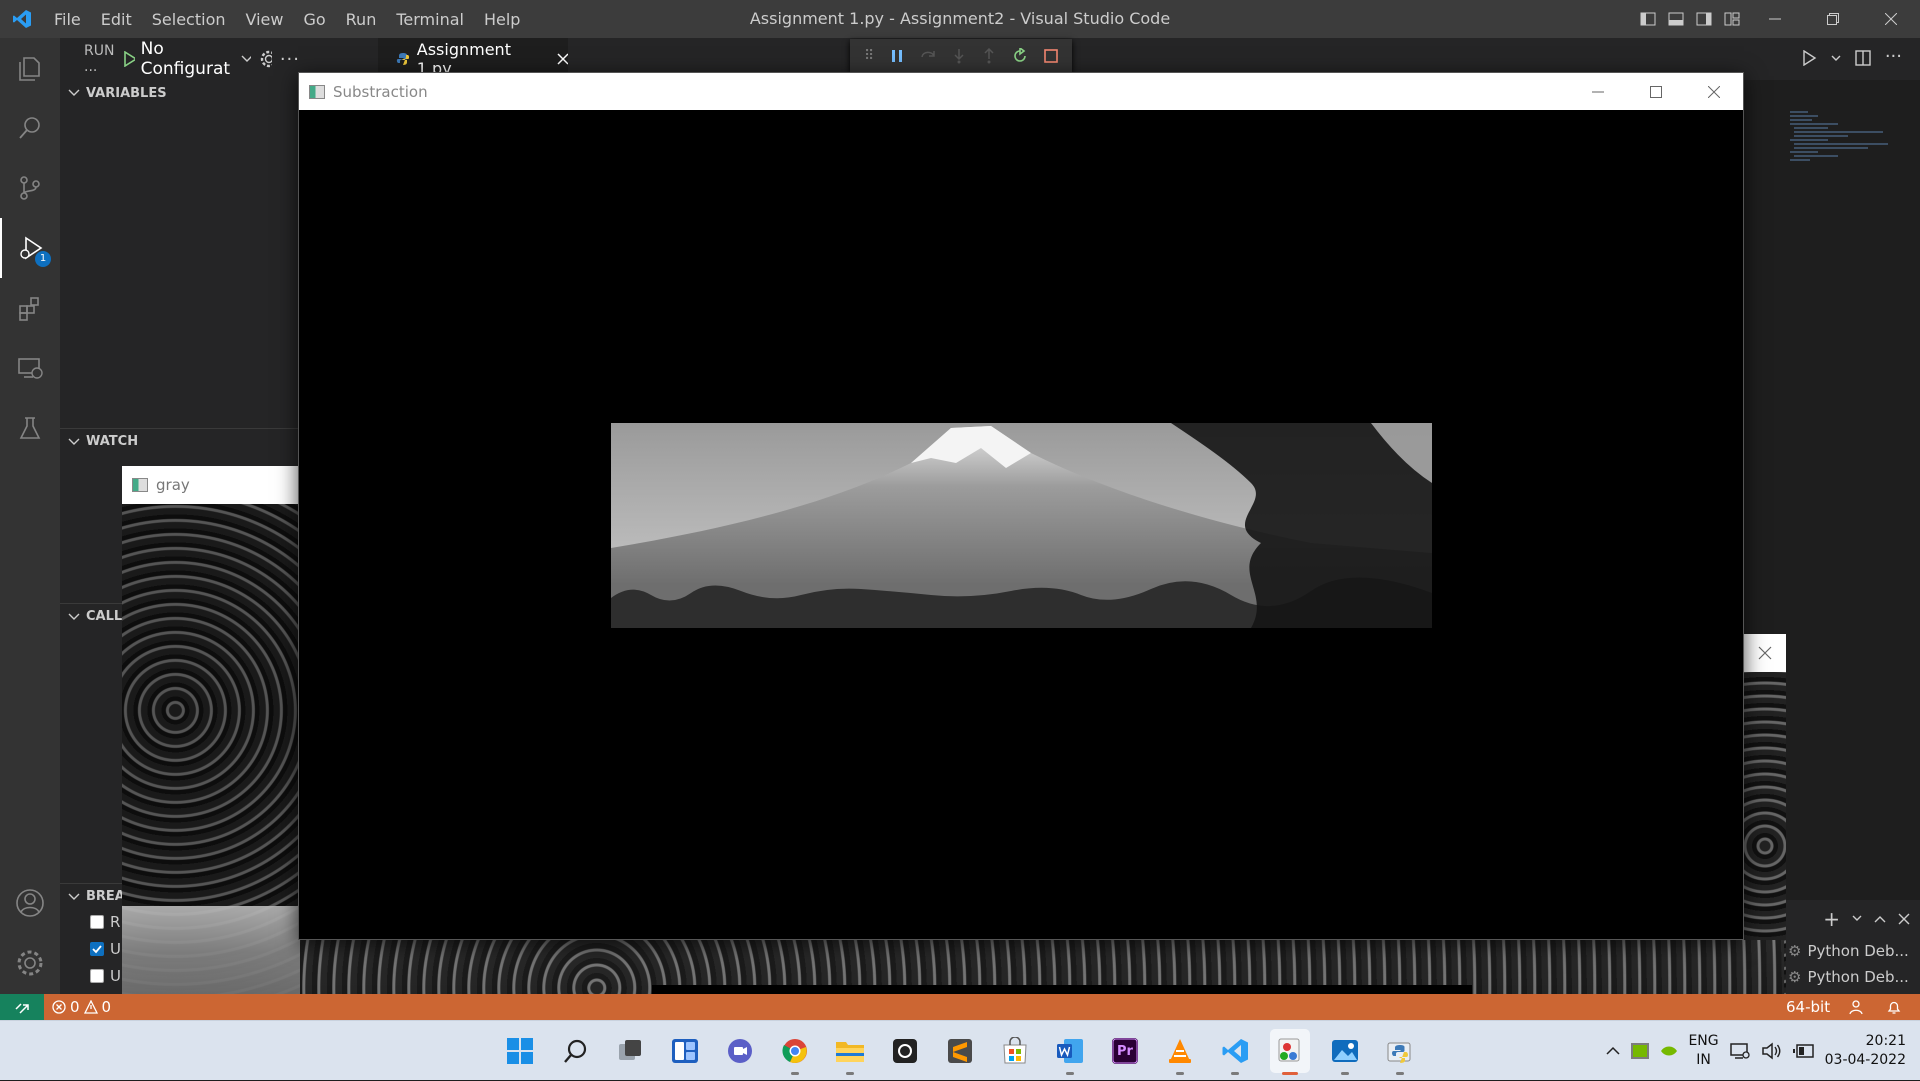 This screenshot has width=1920, height=1081. Describe the element at coordinates (30, 368) in the screenshot. I see `remote-explorer-icon` at that location.